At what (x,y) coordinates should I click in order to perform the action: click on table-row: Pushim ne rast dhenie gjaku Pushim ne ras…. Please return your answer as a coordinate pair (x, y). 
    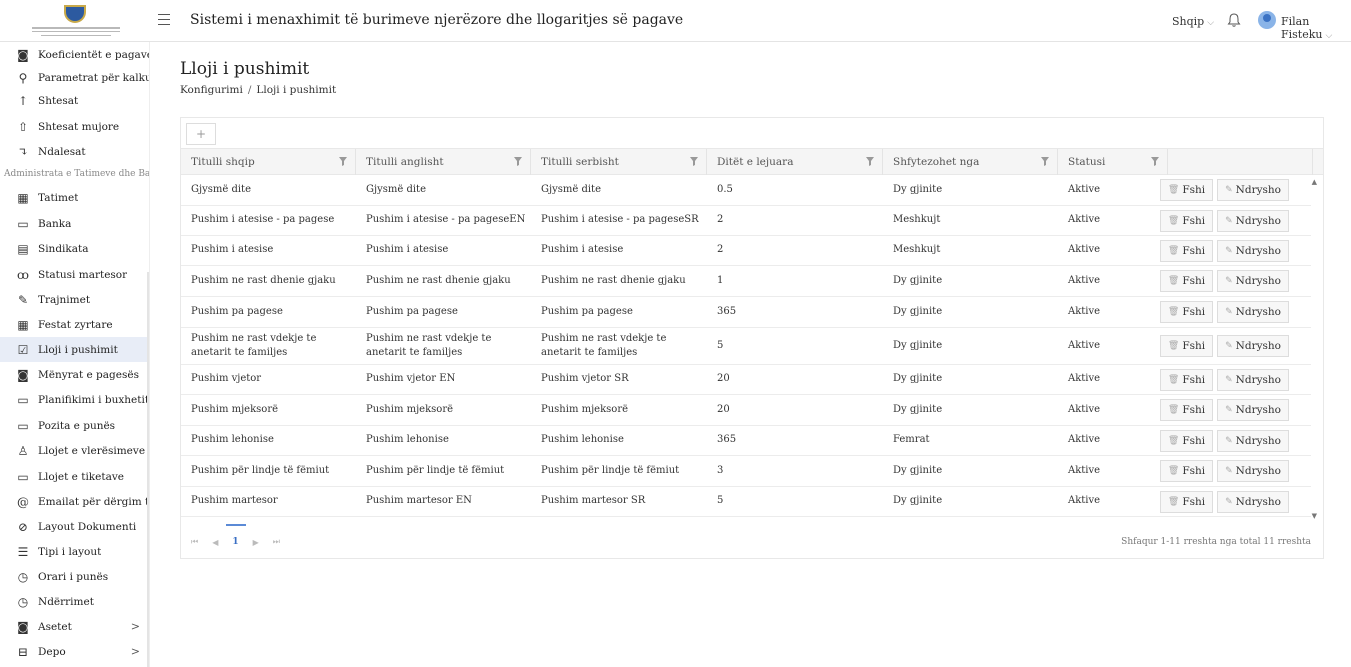
    Looking at the image, I should click on (746, 281).